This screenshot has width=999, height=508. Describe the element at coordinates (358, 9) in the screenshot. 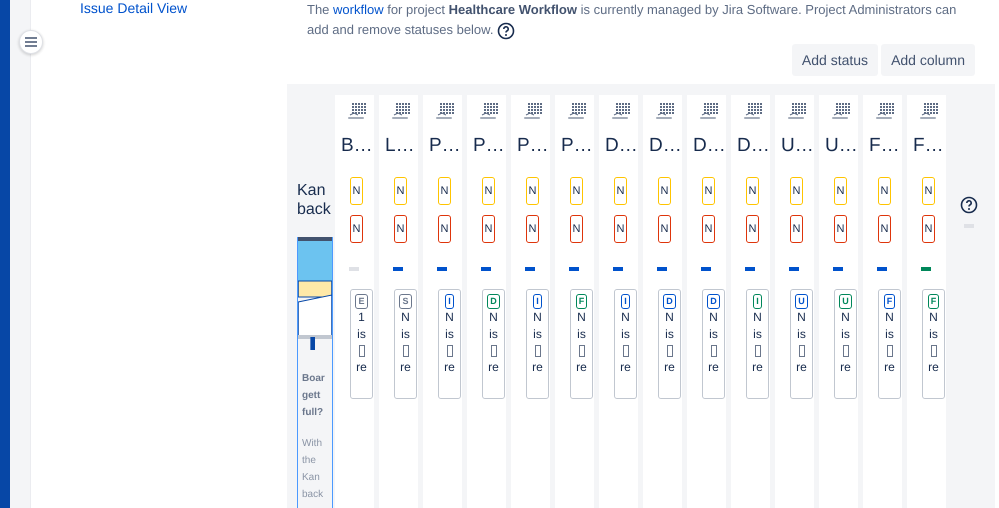

I see `workflow-link: workflow` at that location.